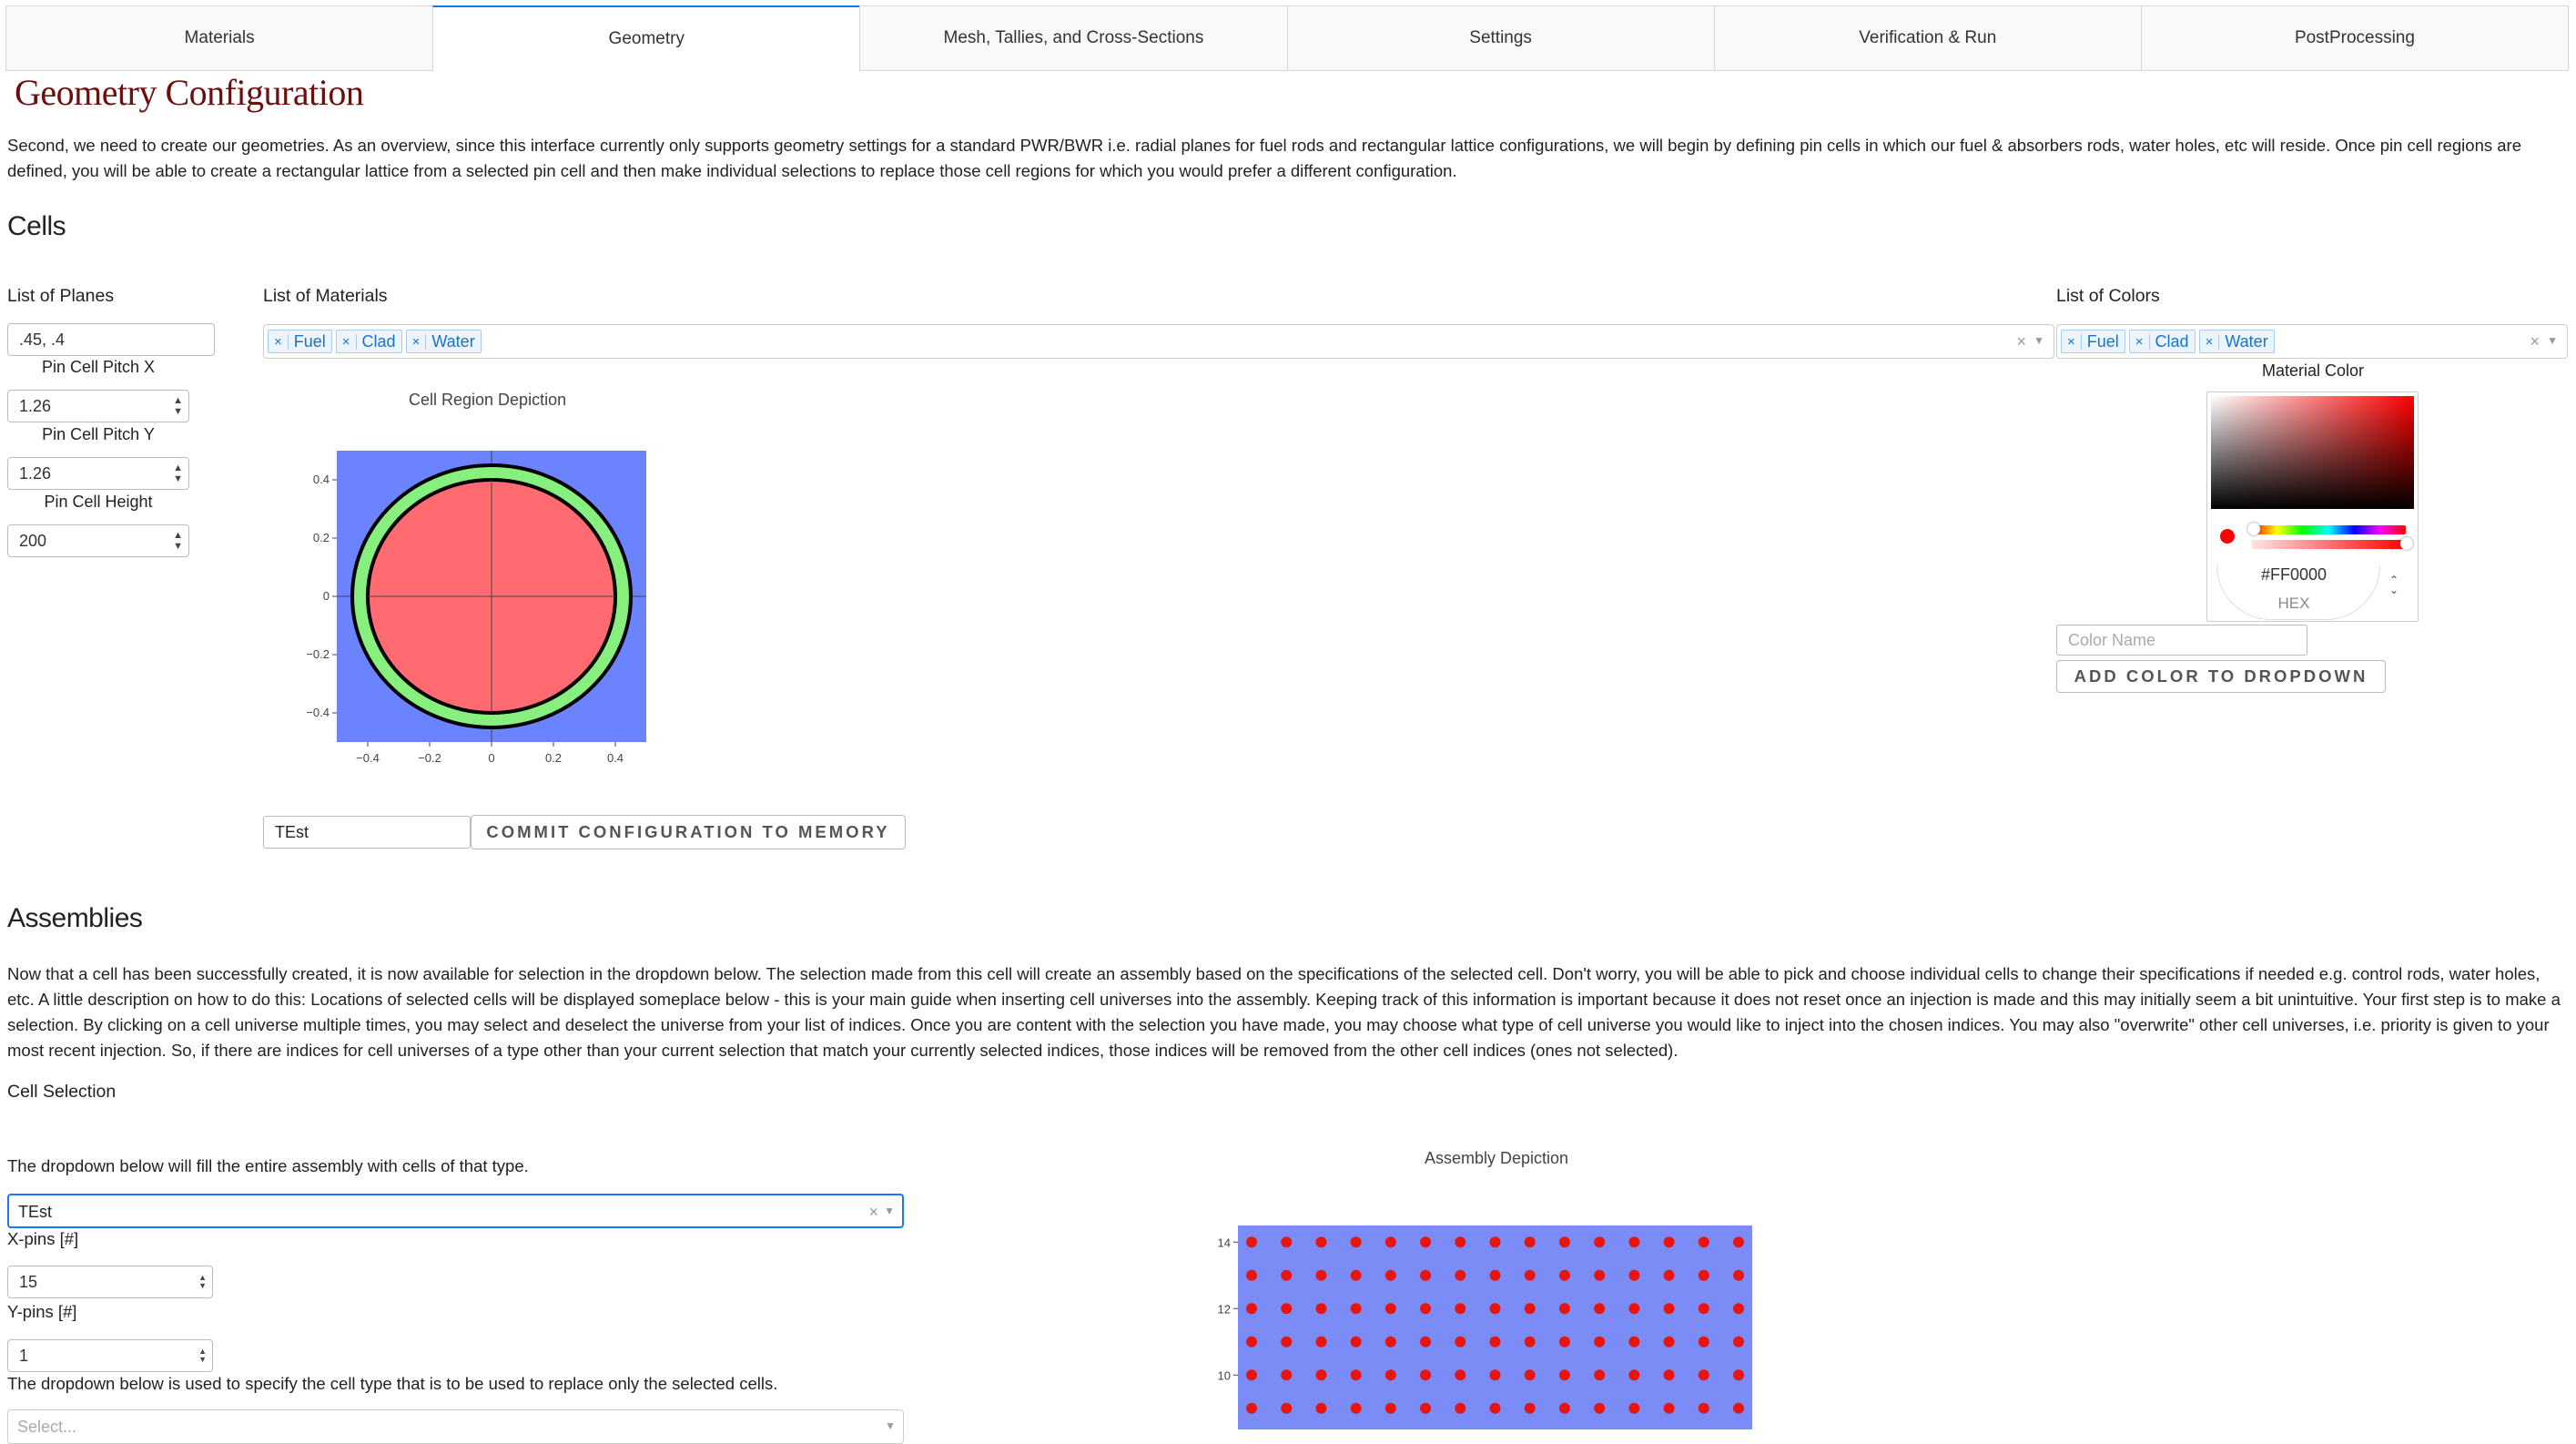 The width and height of the screenshot is (2576, 1444). I want to click on xpins-spinner-icon: ▲ ▼, so click(202, 1282).